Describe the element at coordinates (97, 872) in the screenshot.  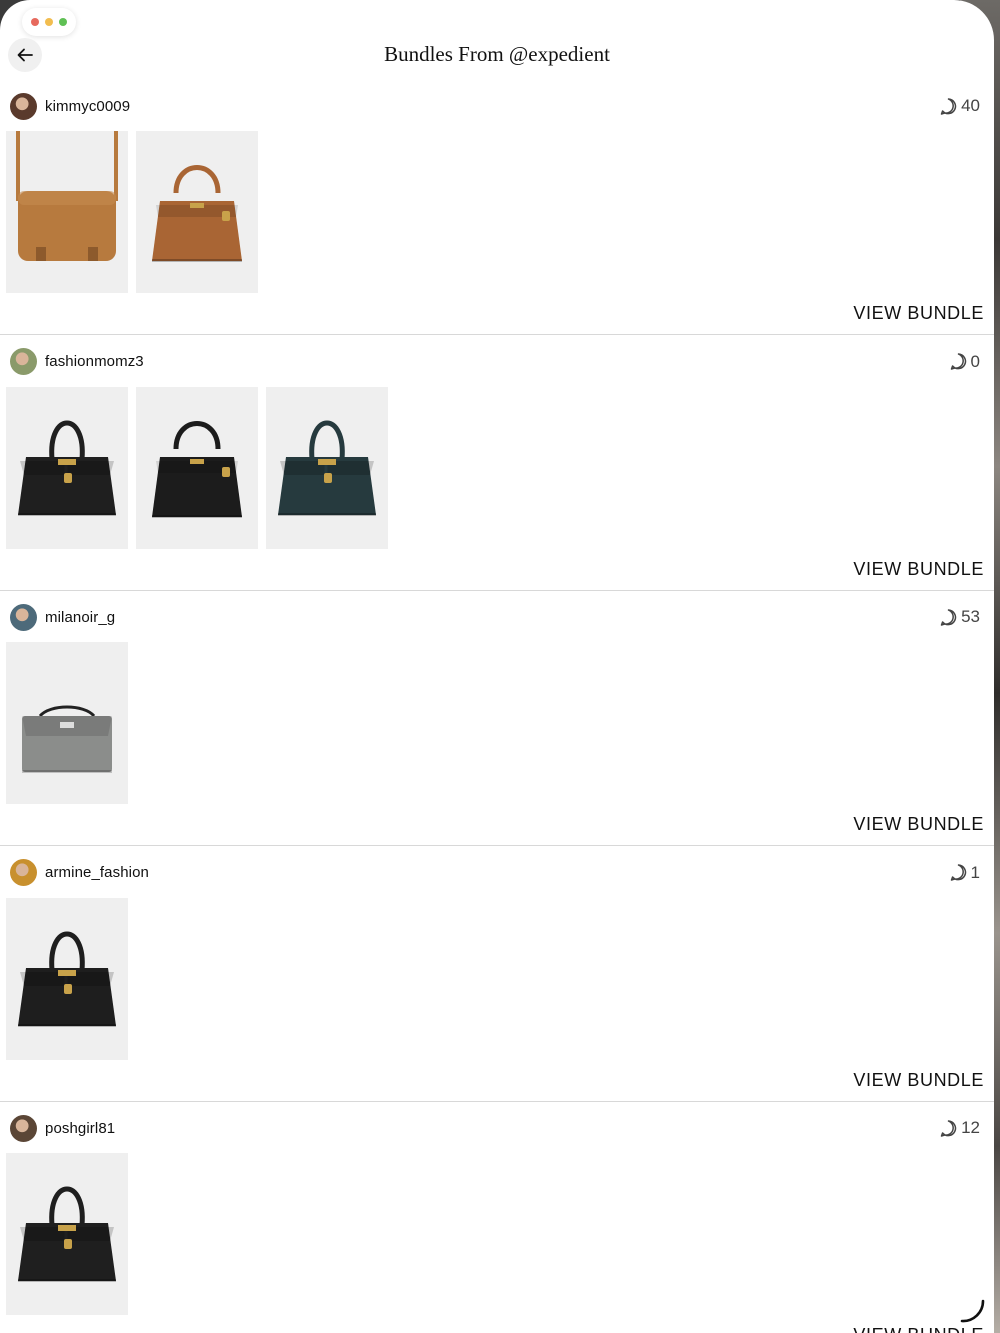
I see `username-link: armine_fashion` at that location.